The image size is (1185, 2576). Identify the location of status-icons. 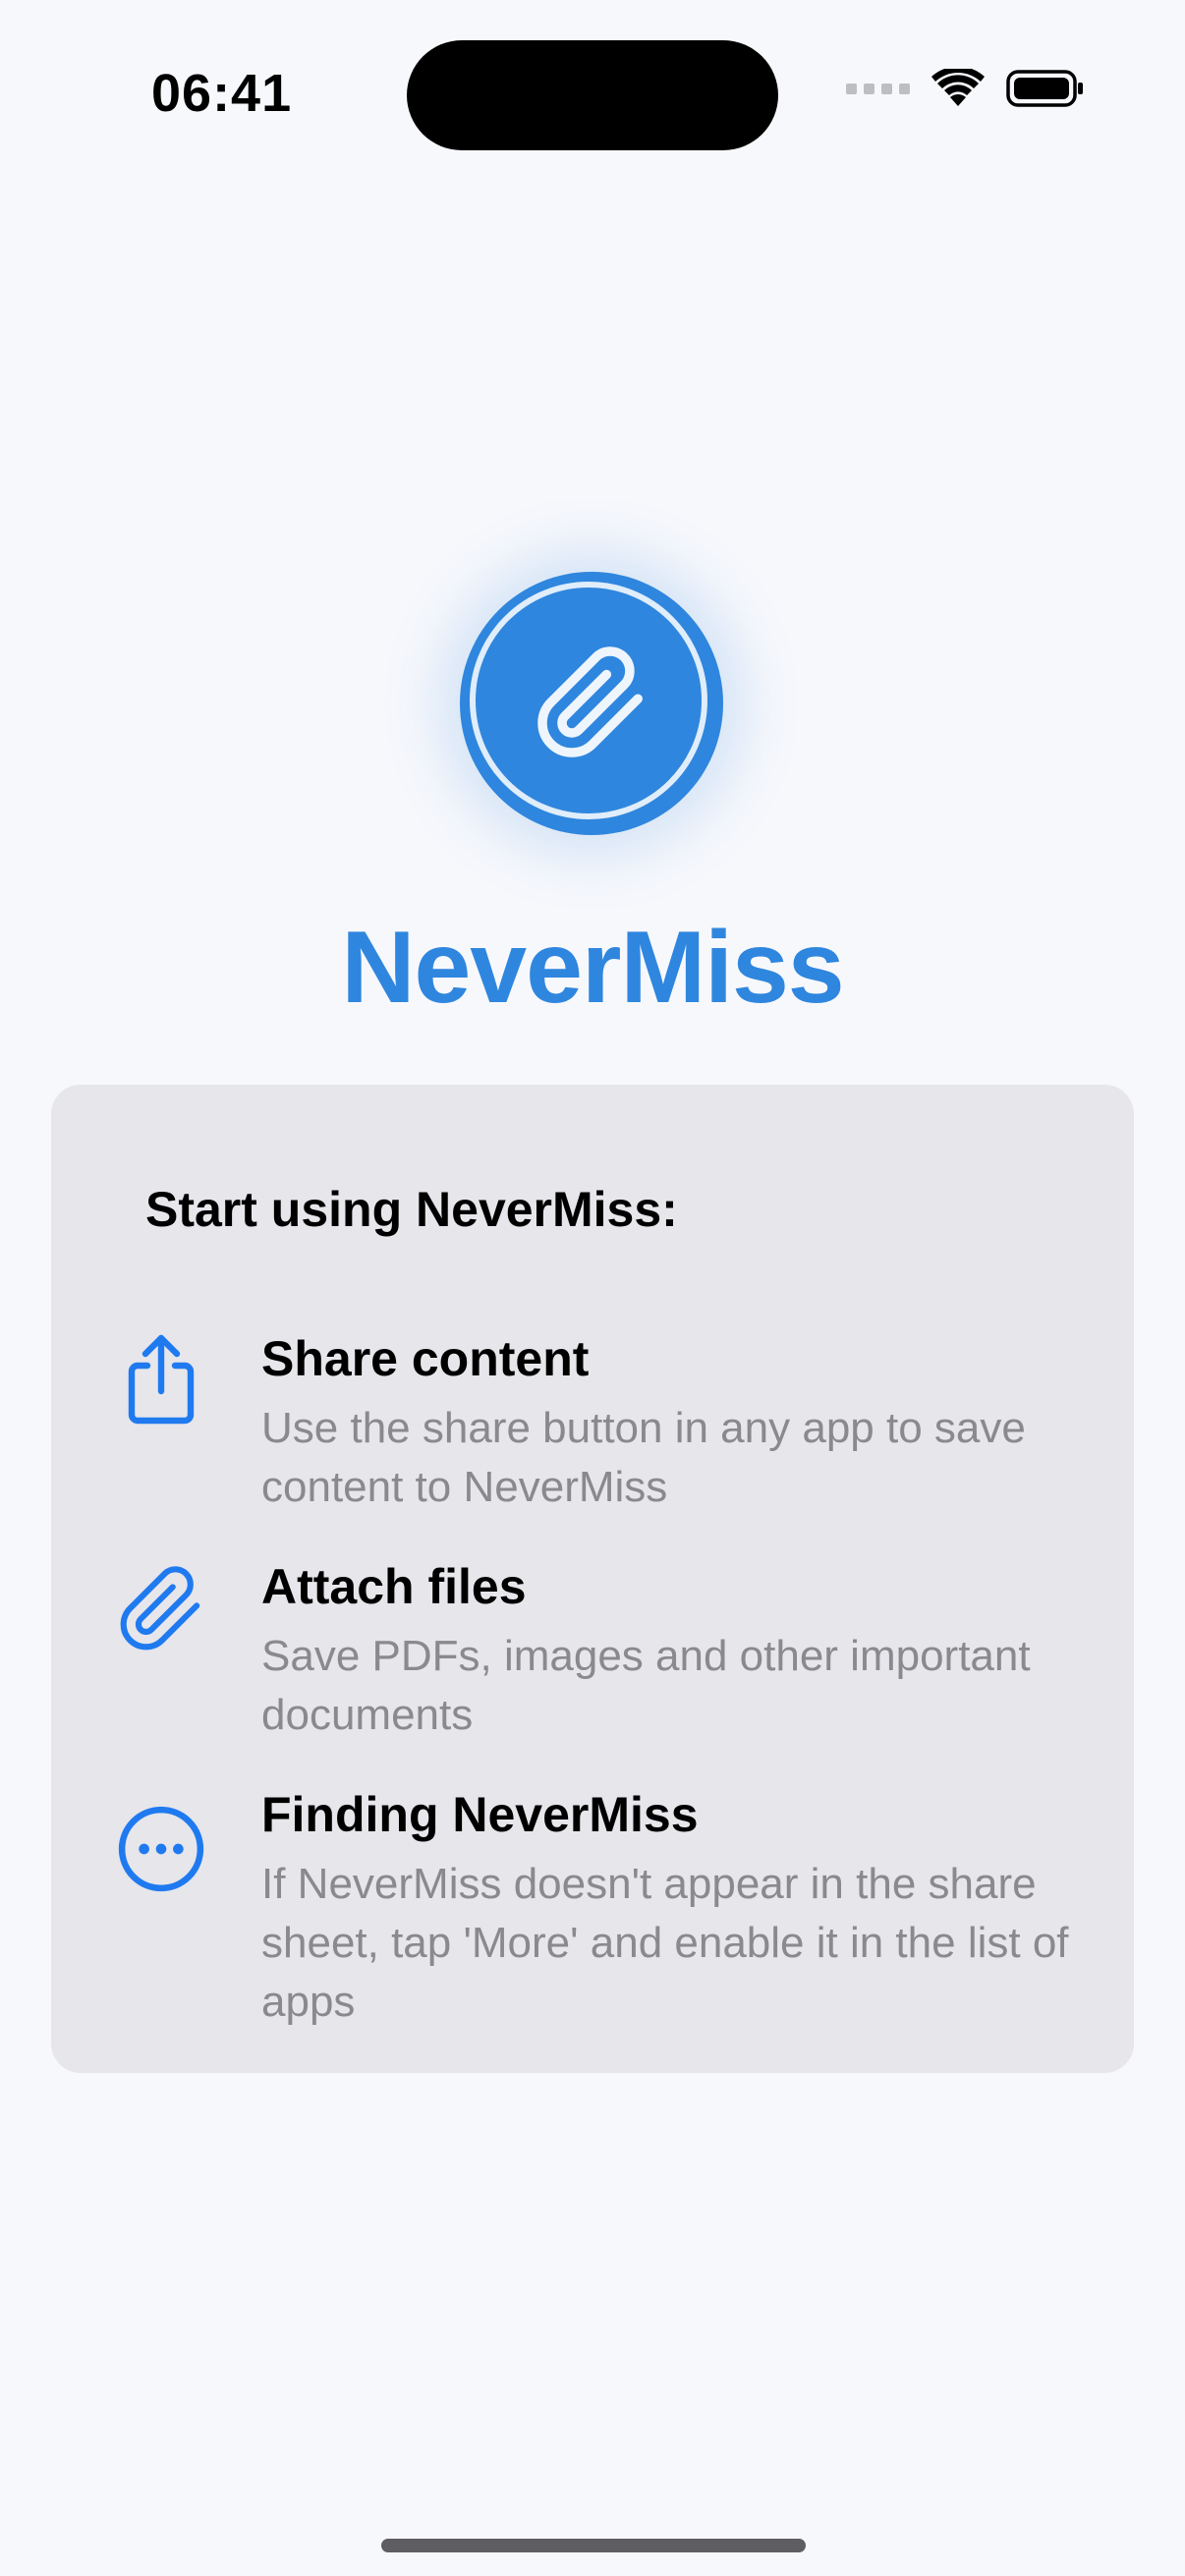
(966, 88).